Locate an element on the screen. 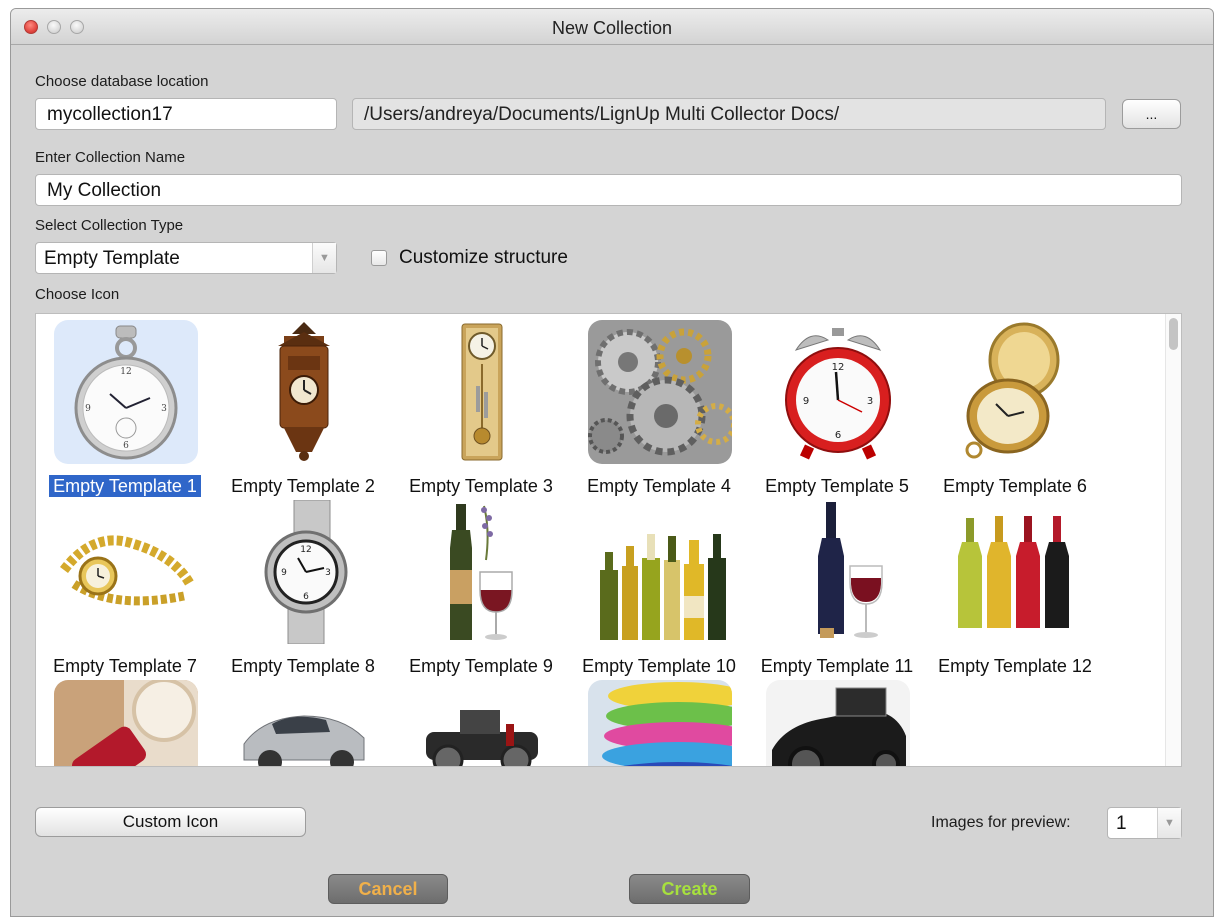 Image resolution: width=1214 pixels, height=917 pixels. icon-grid-scrollbar is located at coordinates (1173, 540).